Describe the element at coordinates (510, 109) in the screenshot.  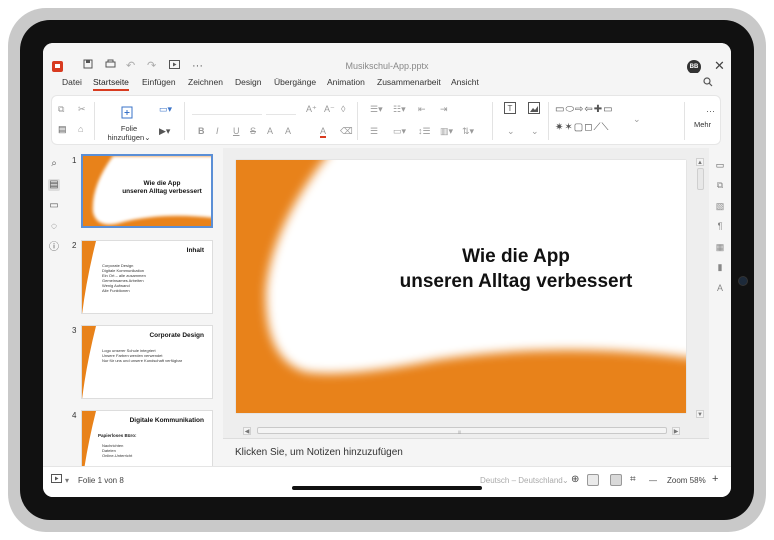
I see `text-box-icon: T` at that location.